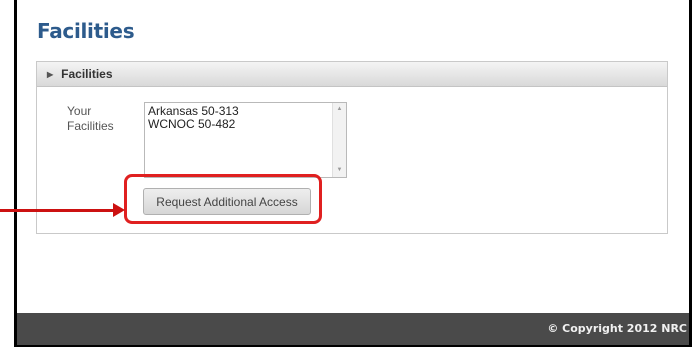 The width and height of the screenshot is (692, 349). Describe the element at coordinates (339, 170) in the screenshot. I see `scroll-down-icon: ▼` at that location.